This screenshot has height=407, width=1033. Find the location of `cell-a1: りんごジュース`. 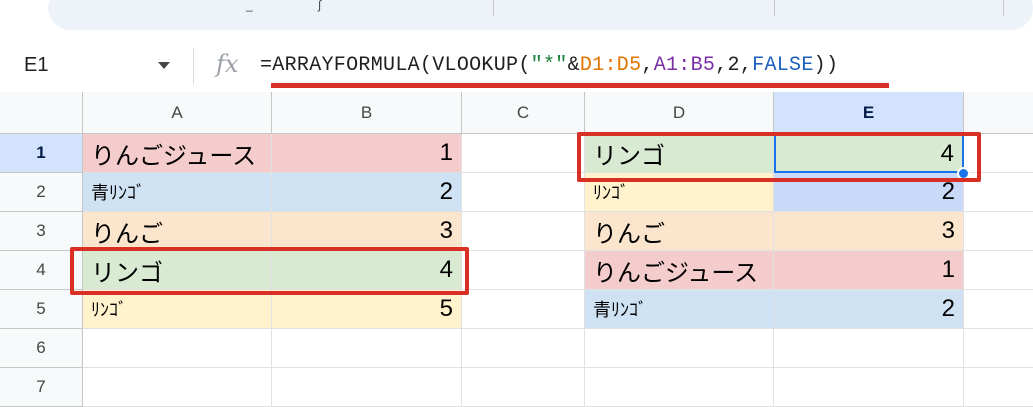

cell-a1: りんごジュース is located at coordinates (177, 153).